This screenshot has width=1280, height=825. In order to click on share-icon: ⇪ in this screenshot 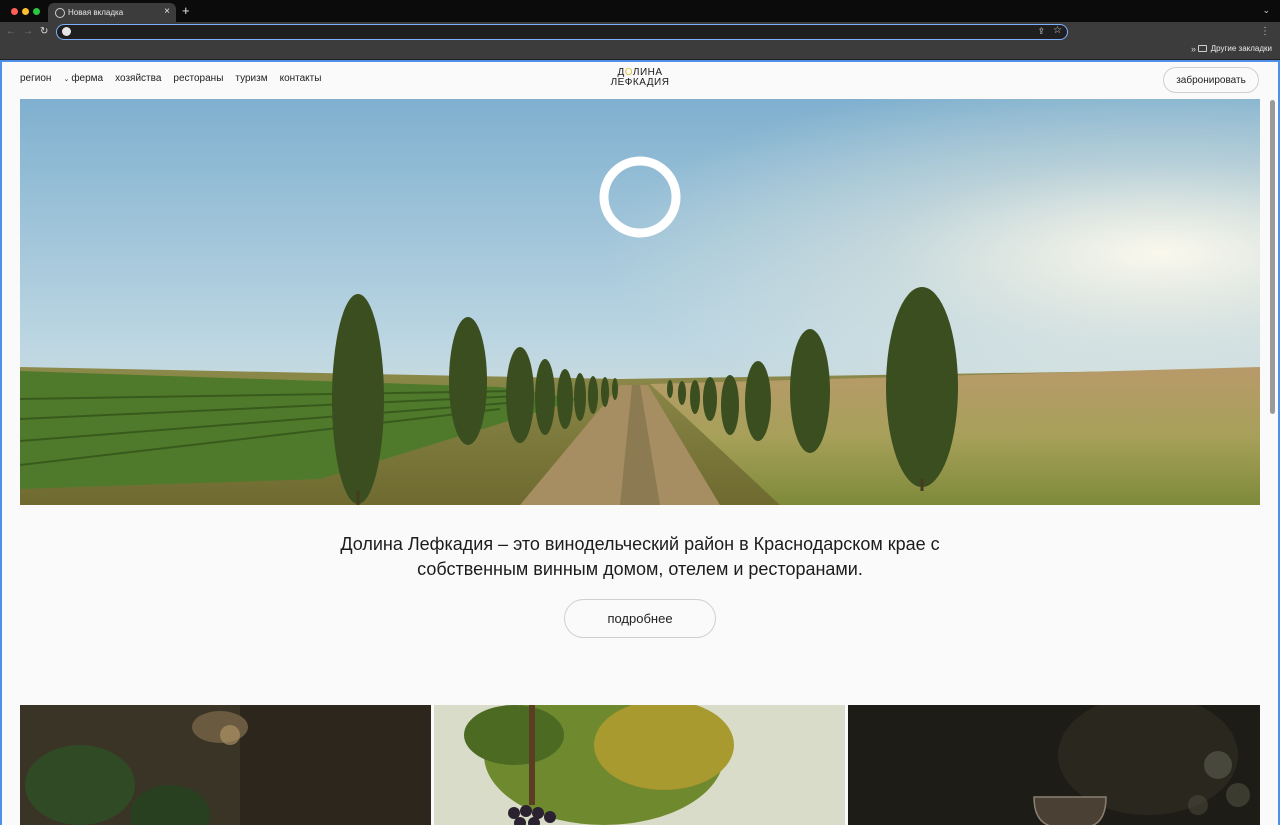, I will do `click(1041, 31)`.